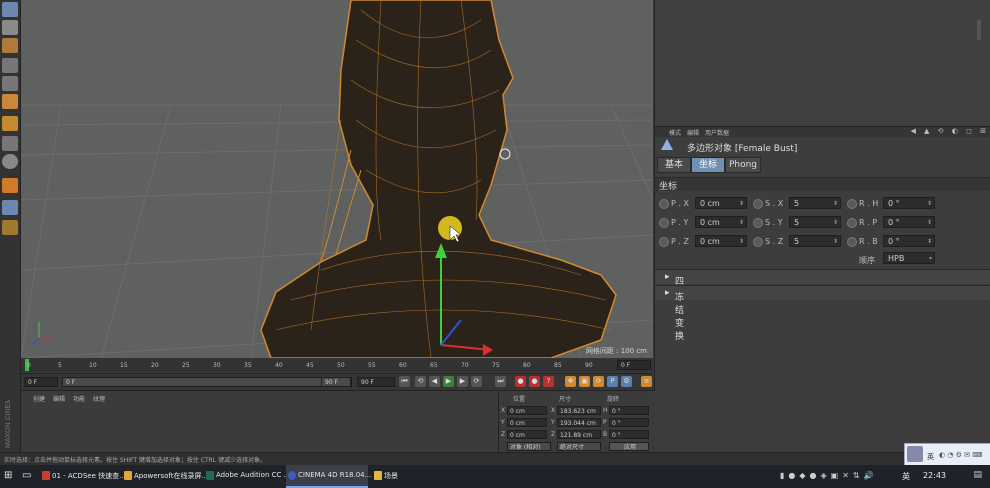 The height and width of the screenshot is (488, 990). I want to click on timeline-menu-button: ≡, so click(646, 381).